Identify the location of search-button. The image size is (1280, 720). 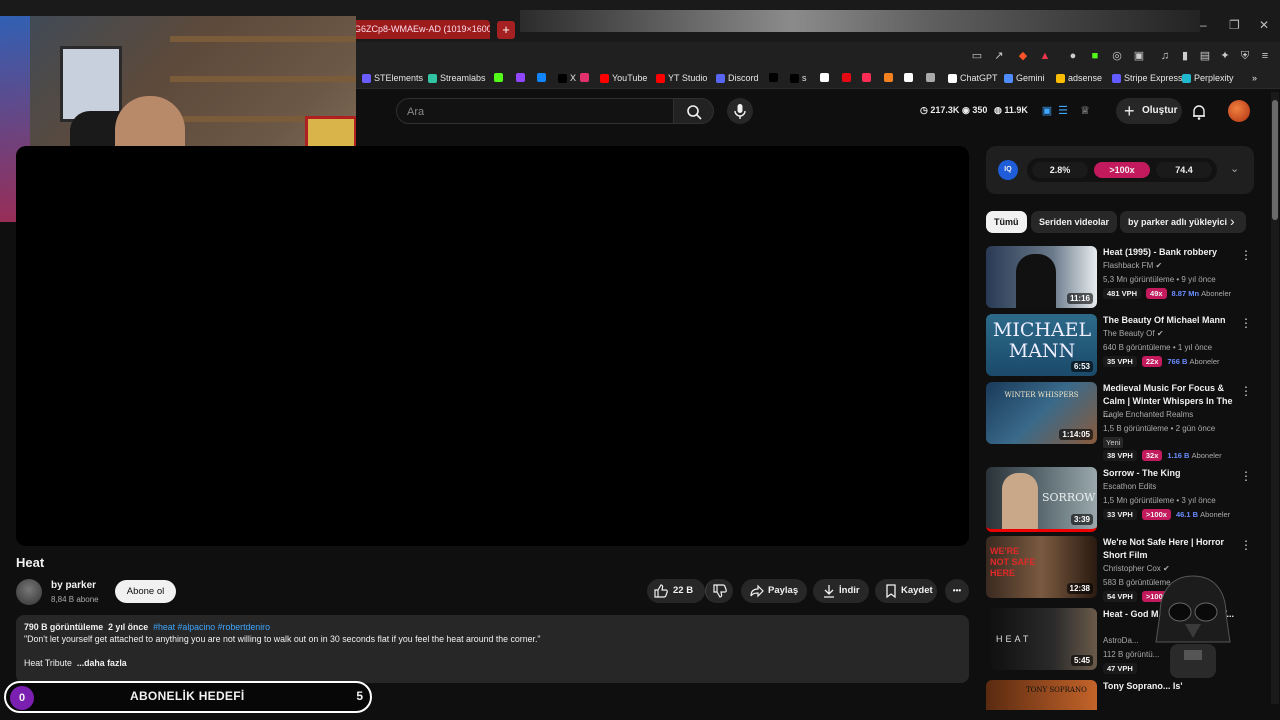
(694, 111).